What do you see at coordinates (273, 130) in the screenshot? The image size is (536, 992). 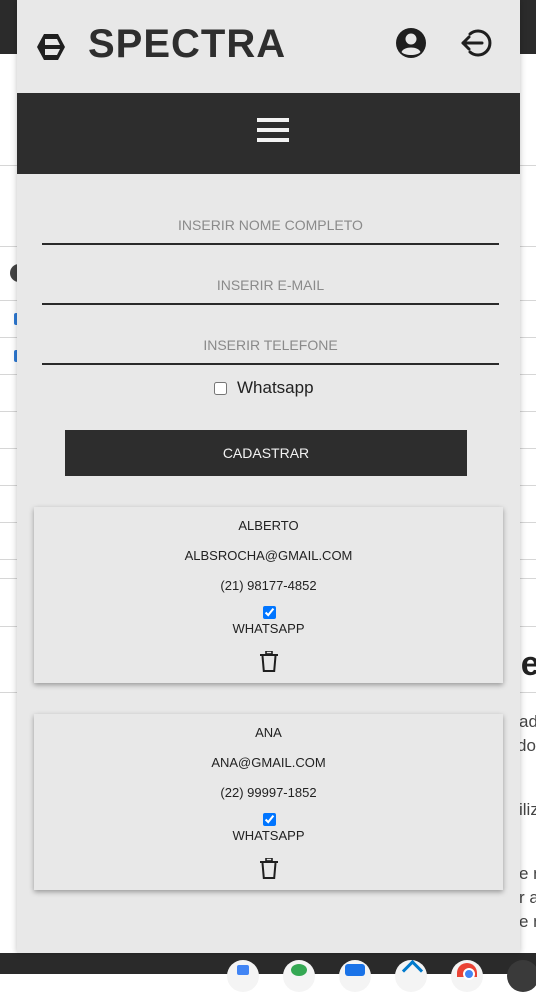 I see `hamburger-menu-icon` at bounding box center [273, 130].